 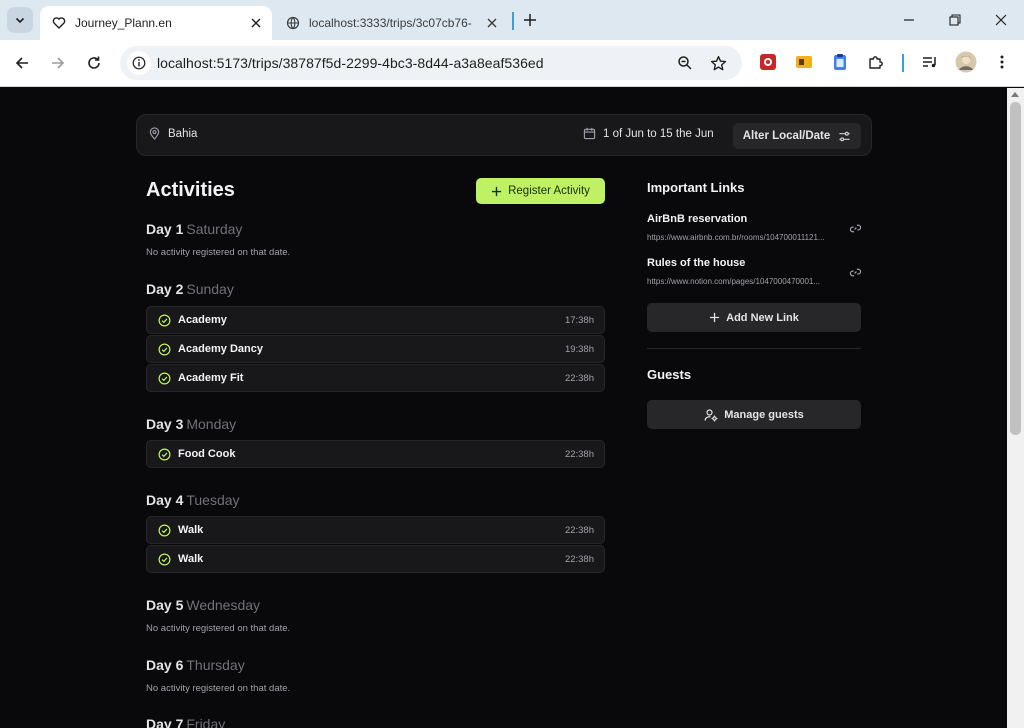 I want to click on activity-item: Academy Fit 22:38h, so click(x=375, y=378).